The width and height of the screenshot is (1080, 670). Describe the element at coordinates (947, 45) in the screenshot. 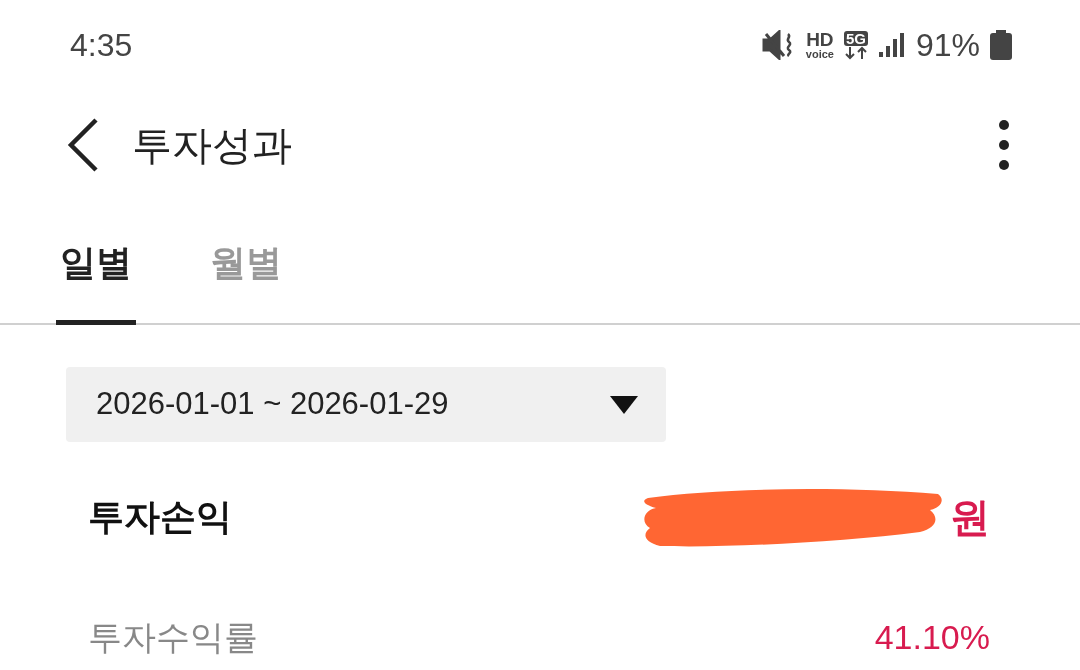

I see `battery-percent: 91%` at that location.